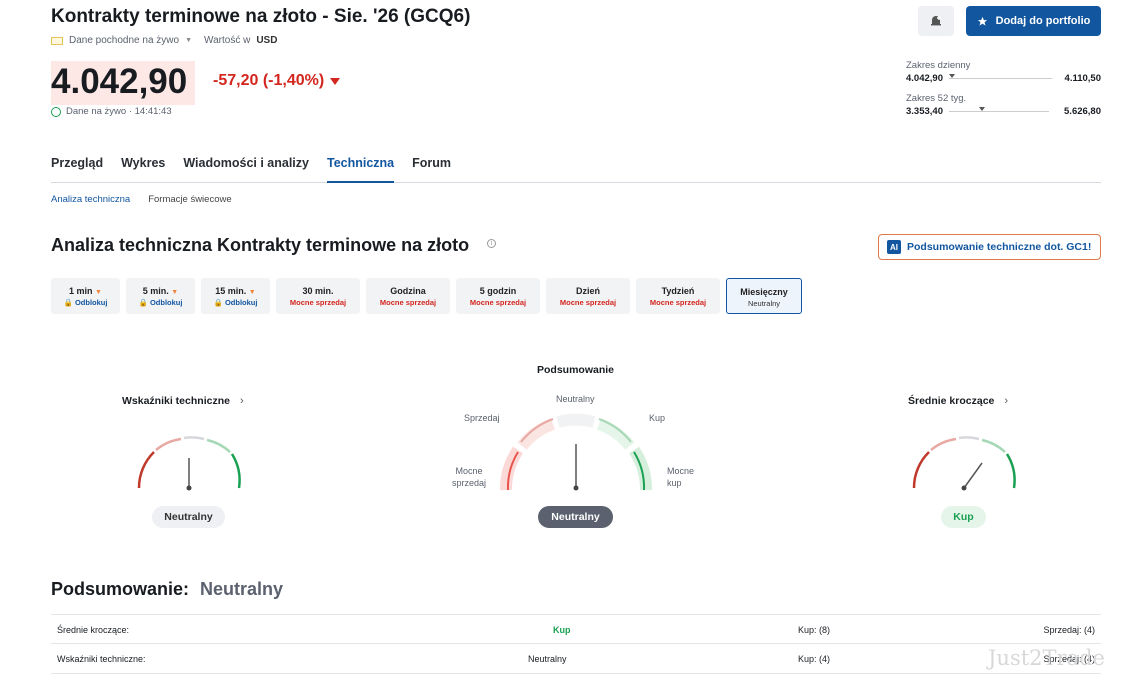  What do you see at coordinates (90, 199) in the screenshot?
I see `subtab-technical-analysis: Analiza techniczna` at bounding box center [90, 199].